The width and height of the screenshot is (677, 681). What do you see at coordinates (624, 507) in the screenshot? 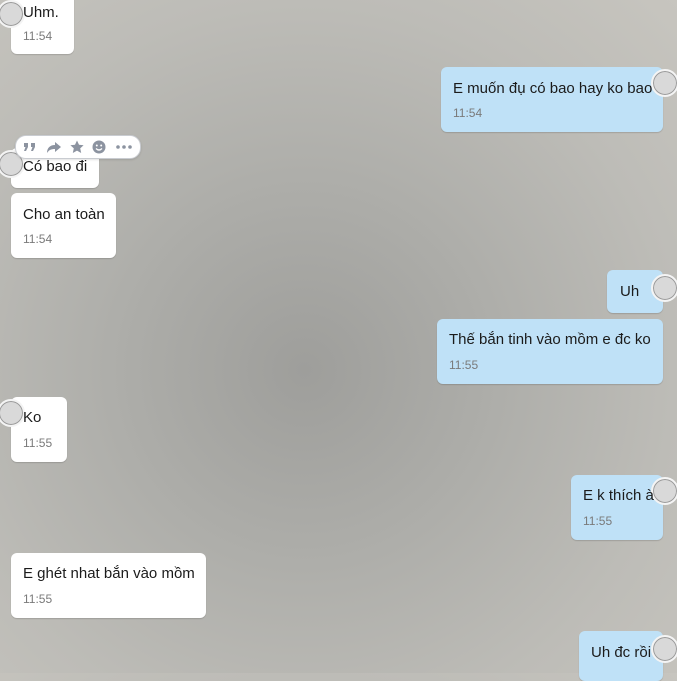
I see `message-bubble-outgoing: E k thích à 11:55` at bounding box center [624, 507].